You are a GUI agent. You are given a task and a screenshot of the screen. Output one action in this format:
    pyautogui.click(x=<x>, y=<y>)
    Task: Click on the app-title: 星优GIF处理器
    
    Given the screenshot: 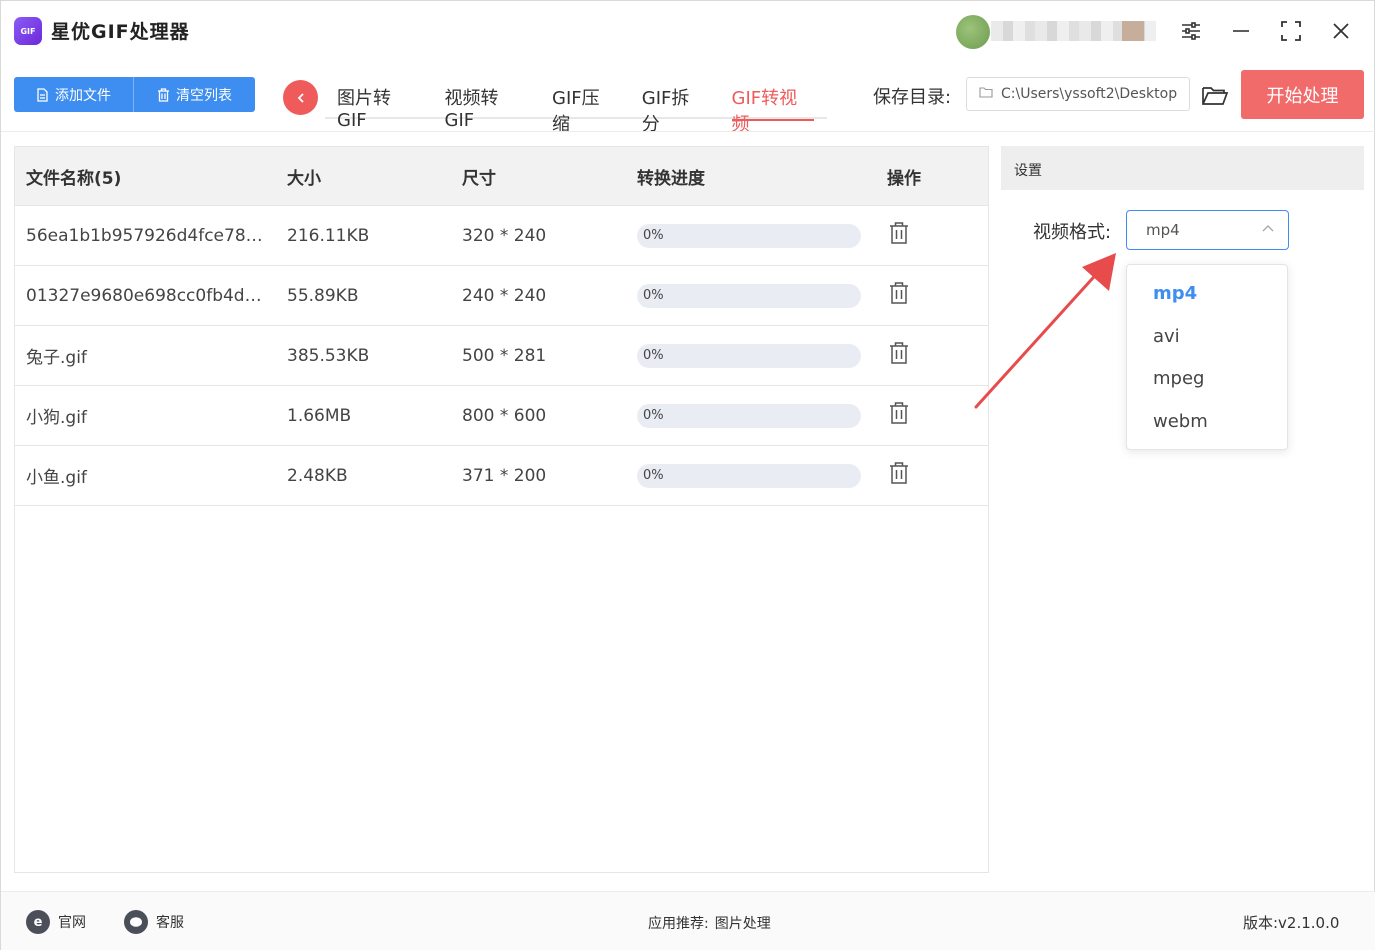 What is the action you would take?
    pyautogui.click(x=120, y=32)
    